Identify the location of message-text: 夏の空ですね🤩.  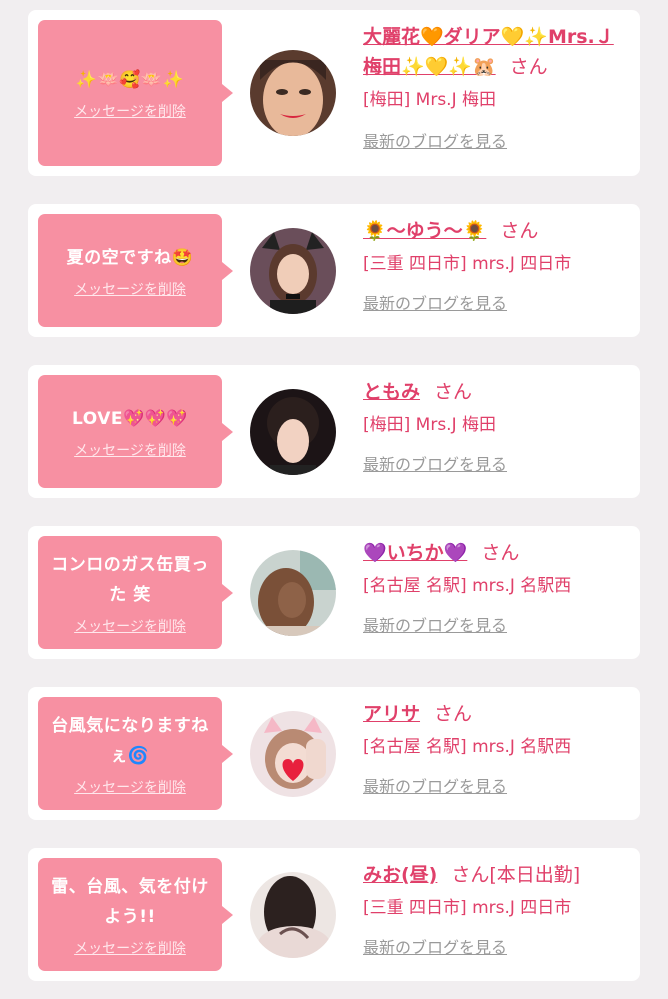
(130, 257).